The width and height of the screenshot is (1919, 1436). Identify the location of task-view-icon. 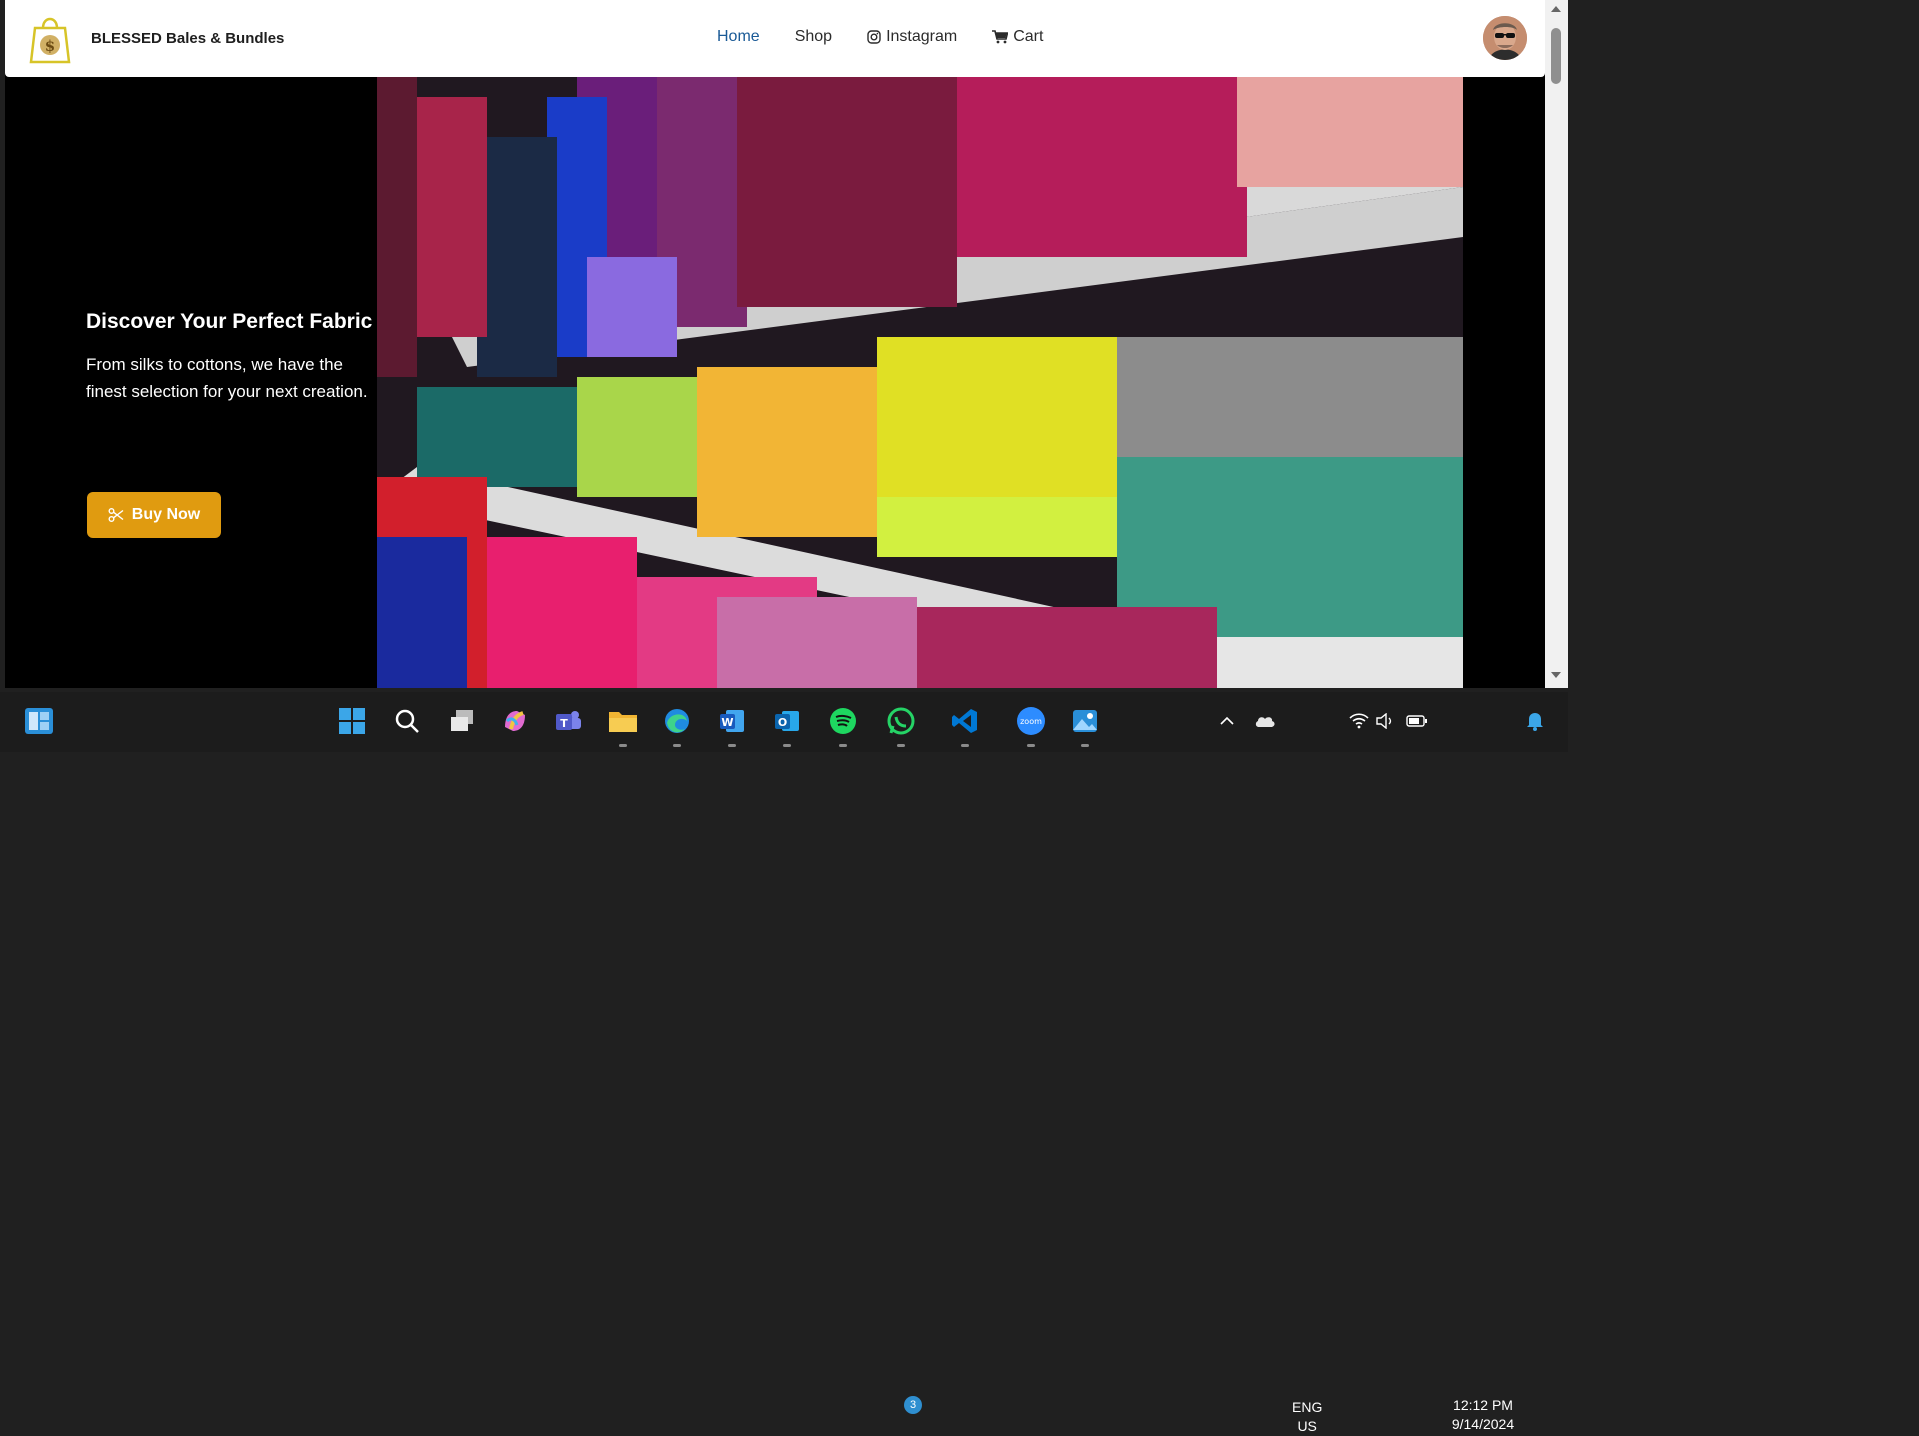
(462, 721).